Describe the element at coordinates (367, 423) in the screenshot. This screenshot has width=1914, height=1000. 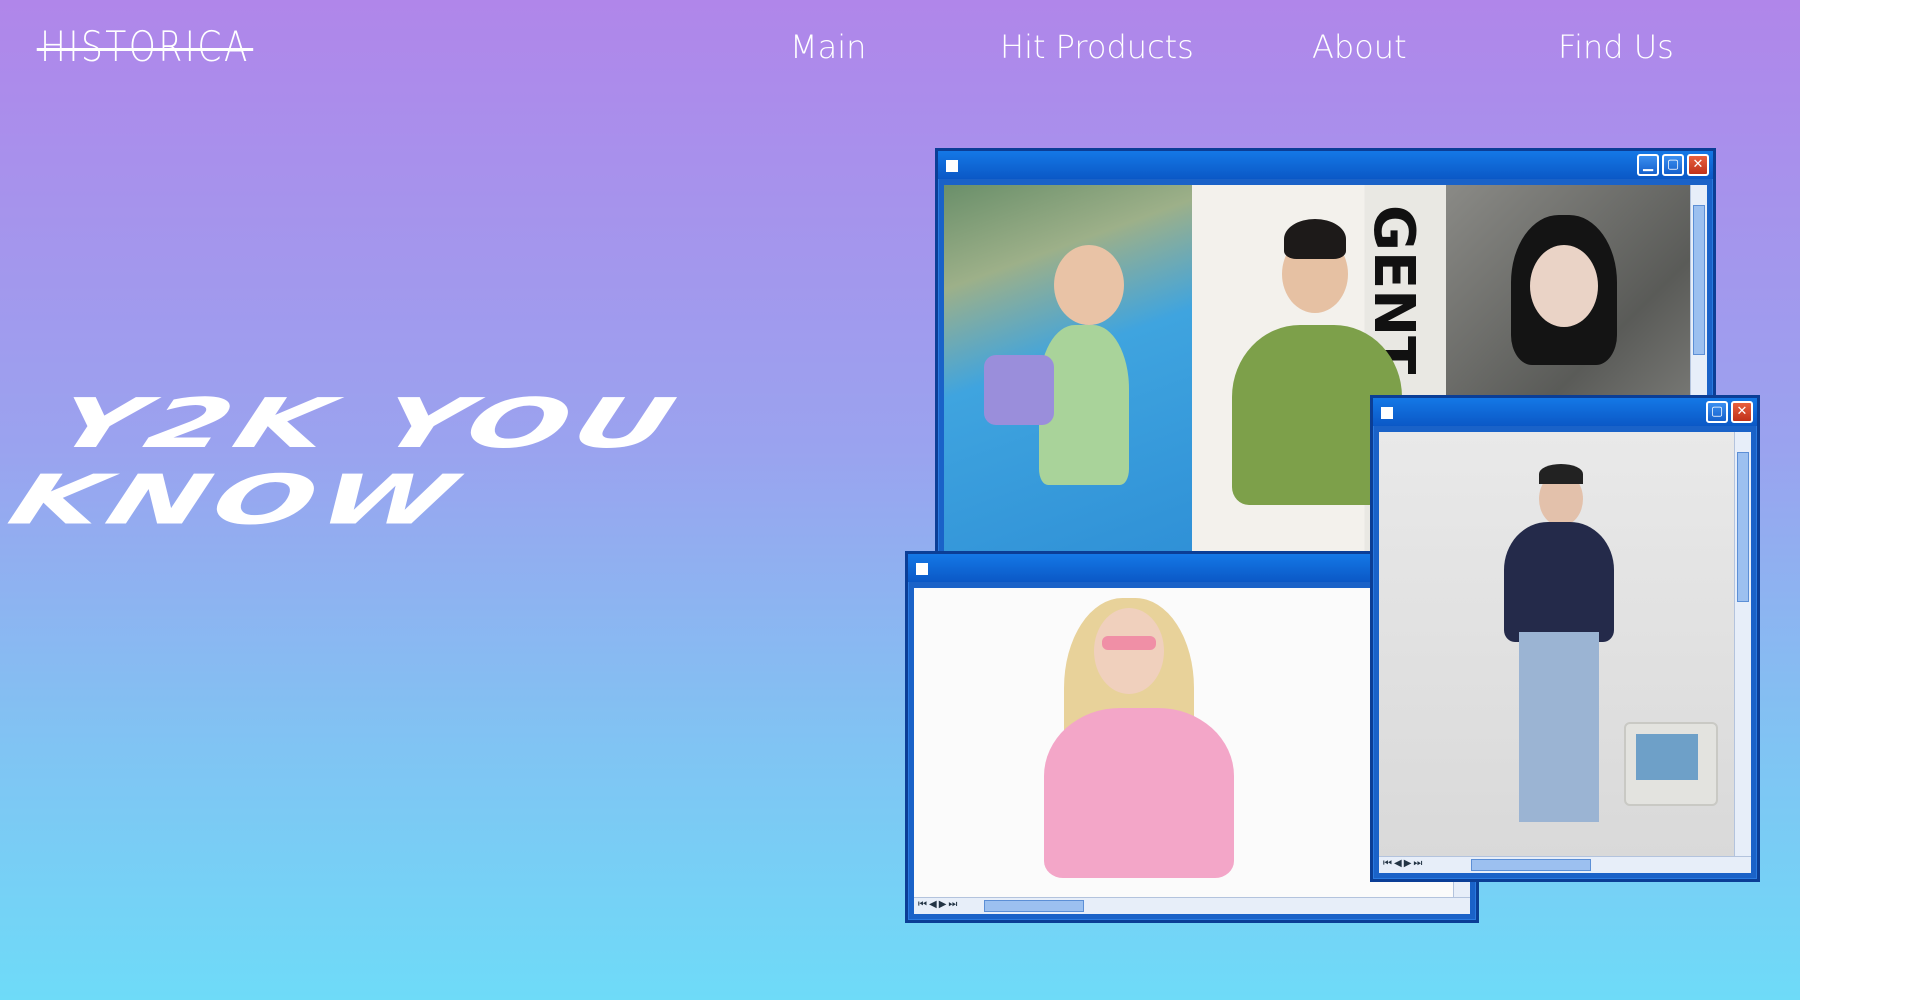
I see `headline-line-1: Y2K YOU` at that location.